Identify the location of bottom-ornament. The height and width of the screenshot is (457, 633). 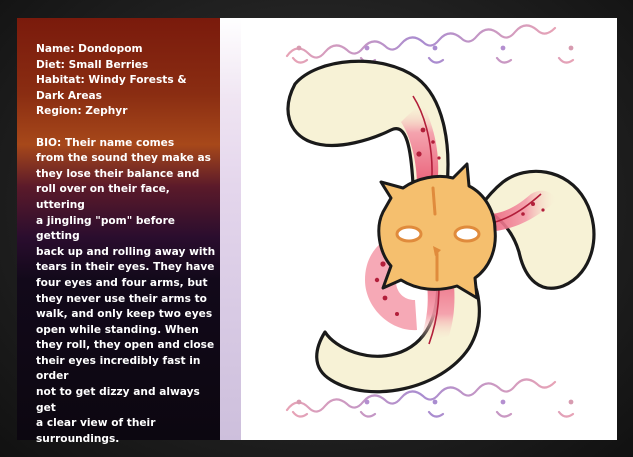
(430, 398).